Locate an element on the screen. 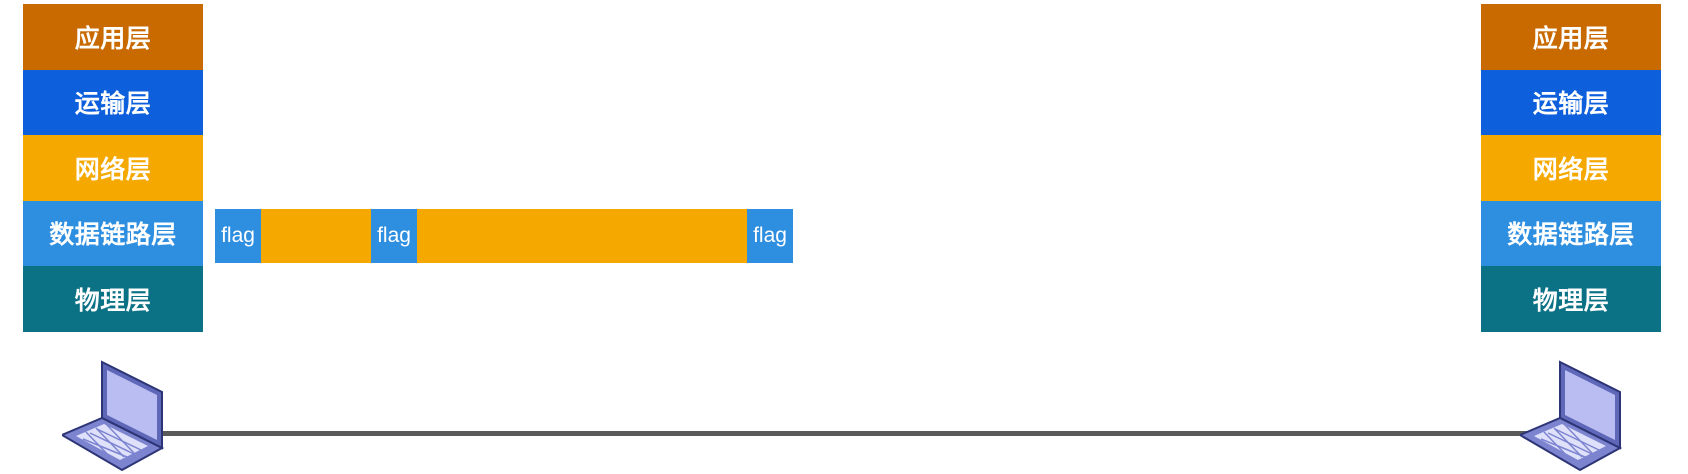 The image size is (1688, 474). right-layer-transport: 运输层 is located at coordinates (1571, 102).